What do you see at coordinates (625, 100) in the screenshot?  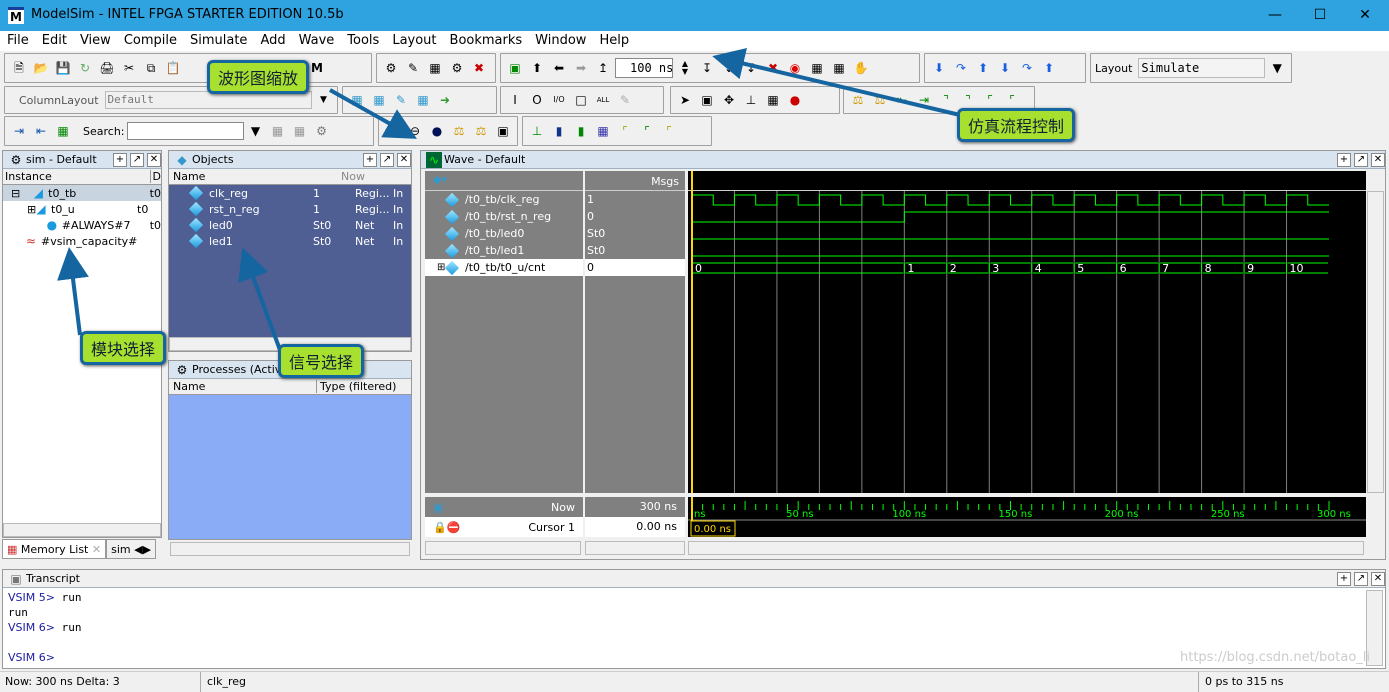 I see `clear-filter-icon: ✎` at bounding box center [625, 100].